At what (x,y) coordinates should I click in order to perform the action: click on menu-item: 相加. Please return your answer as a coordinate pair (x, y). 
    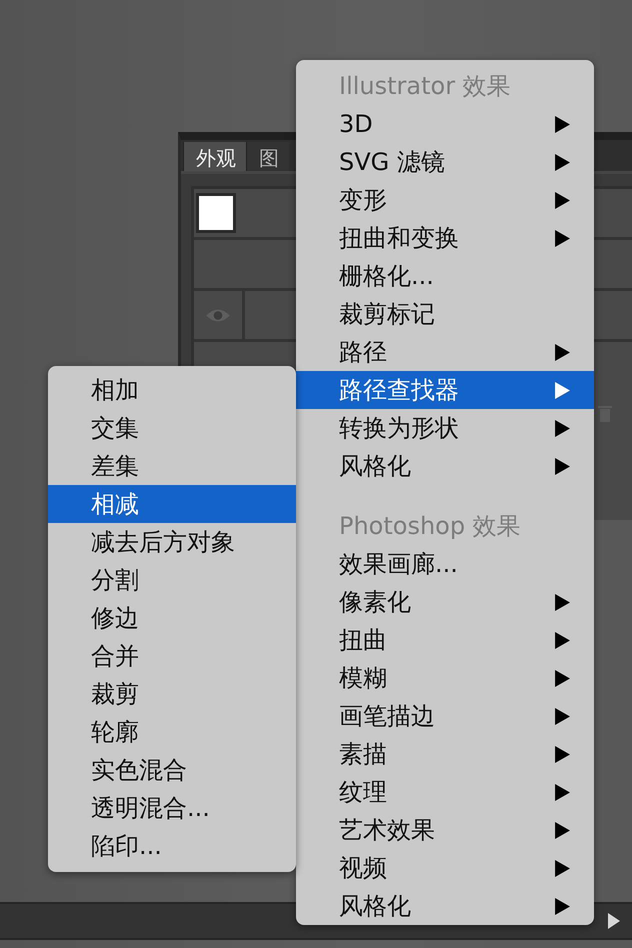
    Looking at the image, I should click on (172, 390).